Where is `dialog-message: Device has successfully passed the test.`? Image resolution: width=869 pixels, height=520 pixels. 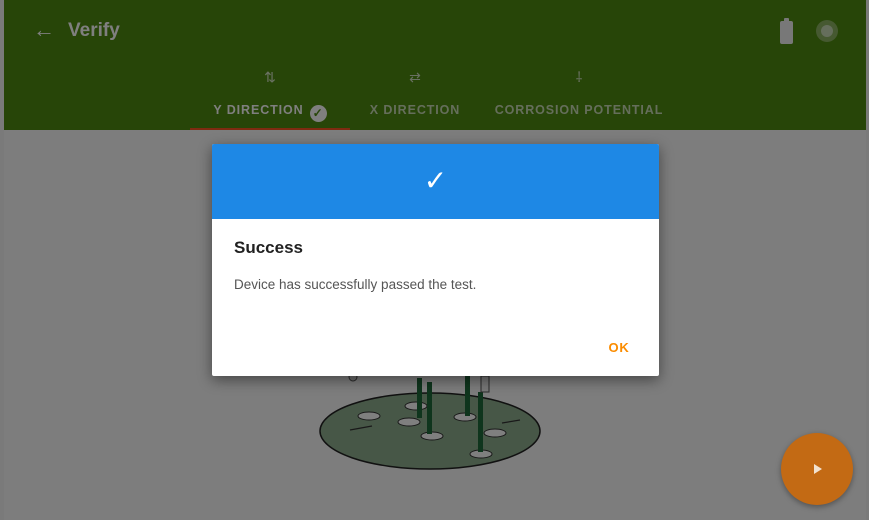 dialog-message: Device has successfully passed the test. is located at coordinates (355, 284).